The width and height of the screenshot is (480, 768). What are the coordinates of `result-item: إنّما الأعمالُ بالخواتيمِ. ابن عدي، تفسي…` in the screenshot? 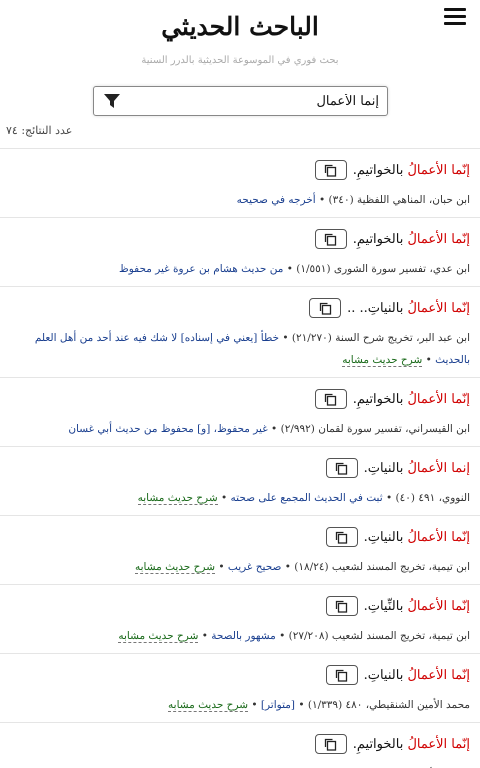 It's located at (240, 251).